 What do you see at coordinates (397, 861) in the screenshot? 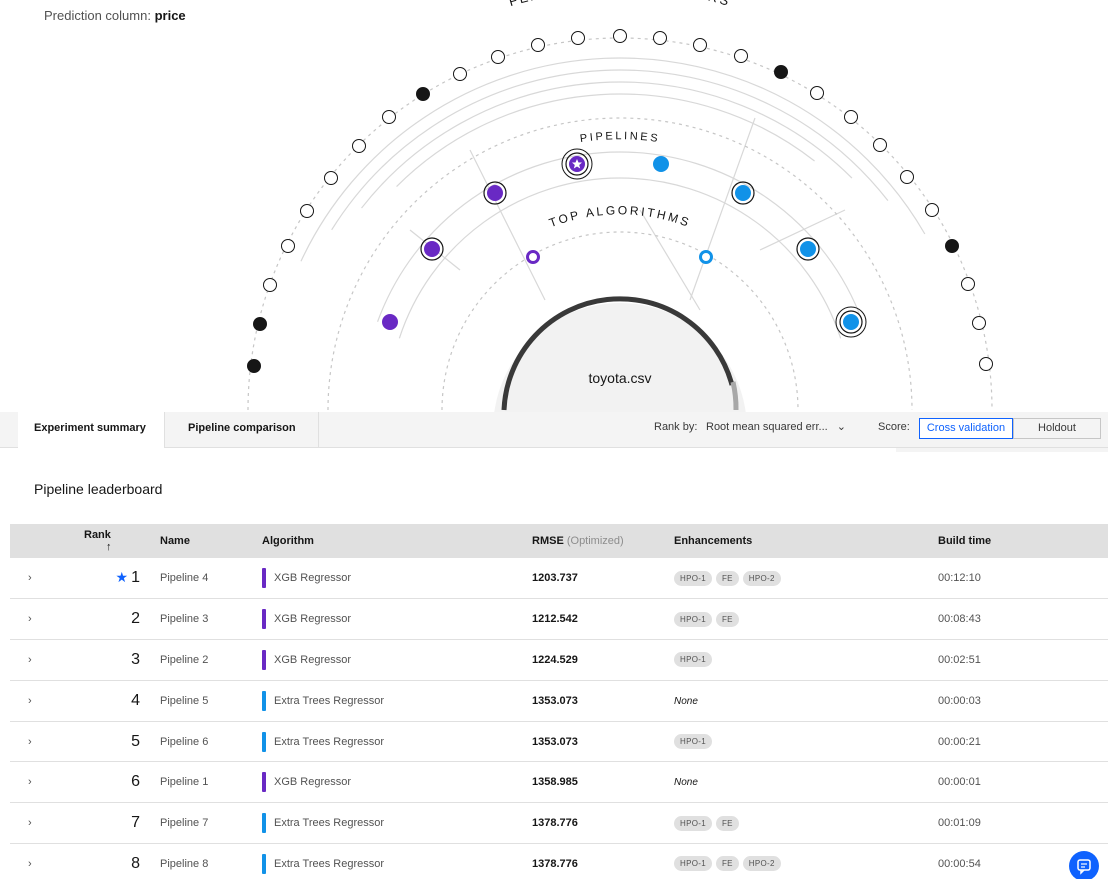
I see `algorithm-cell: Extra Trees Regressor` at bounding box center [397, 861].